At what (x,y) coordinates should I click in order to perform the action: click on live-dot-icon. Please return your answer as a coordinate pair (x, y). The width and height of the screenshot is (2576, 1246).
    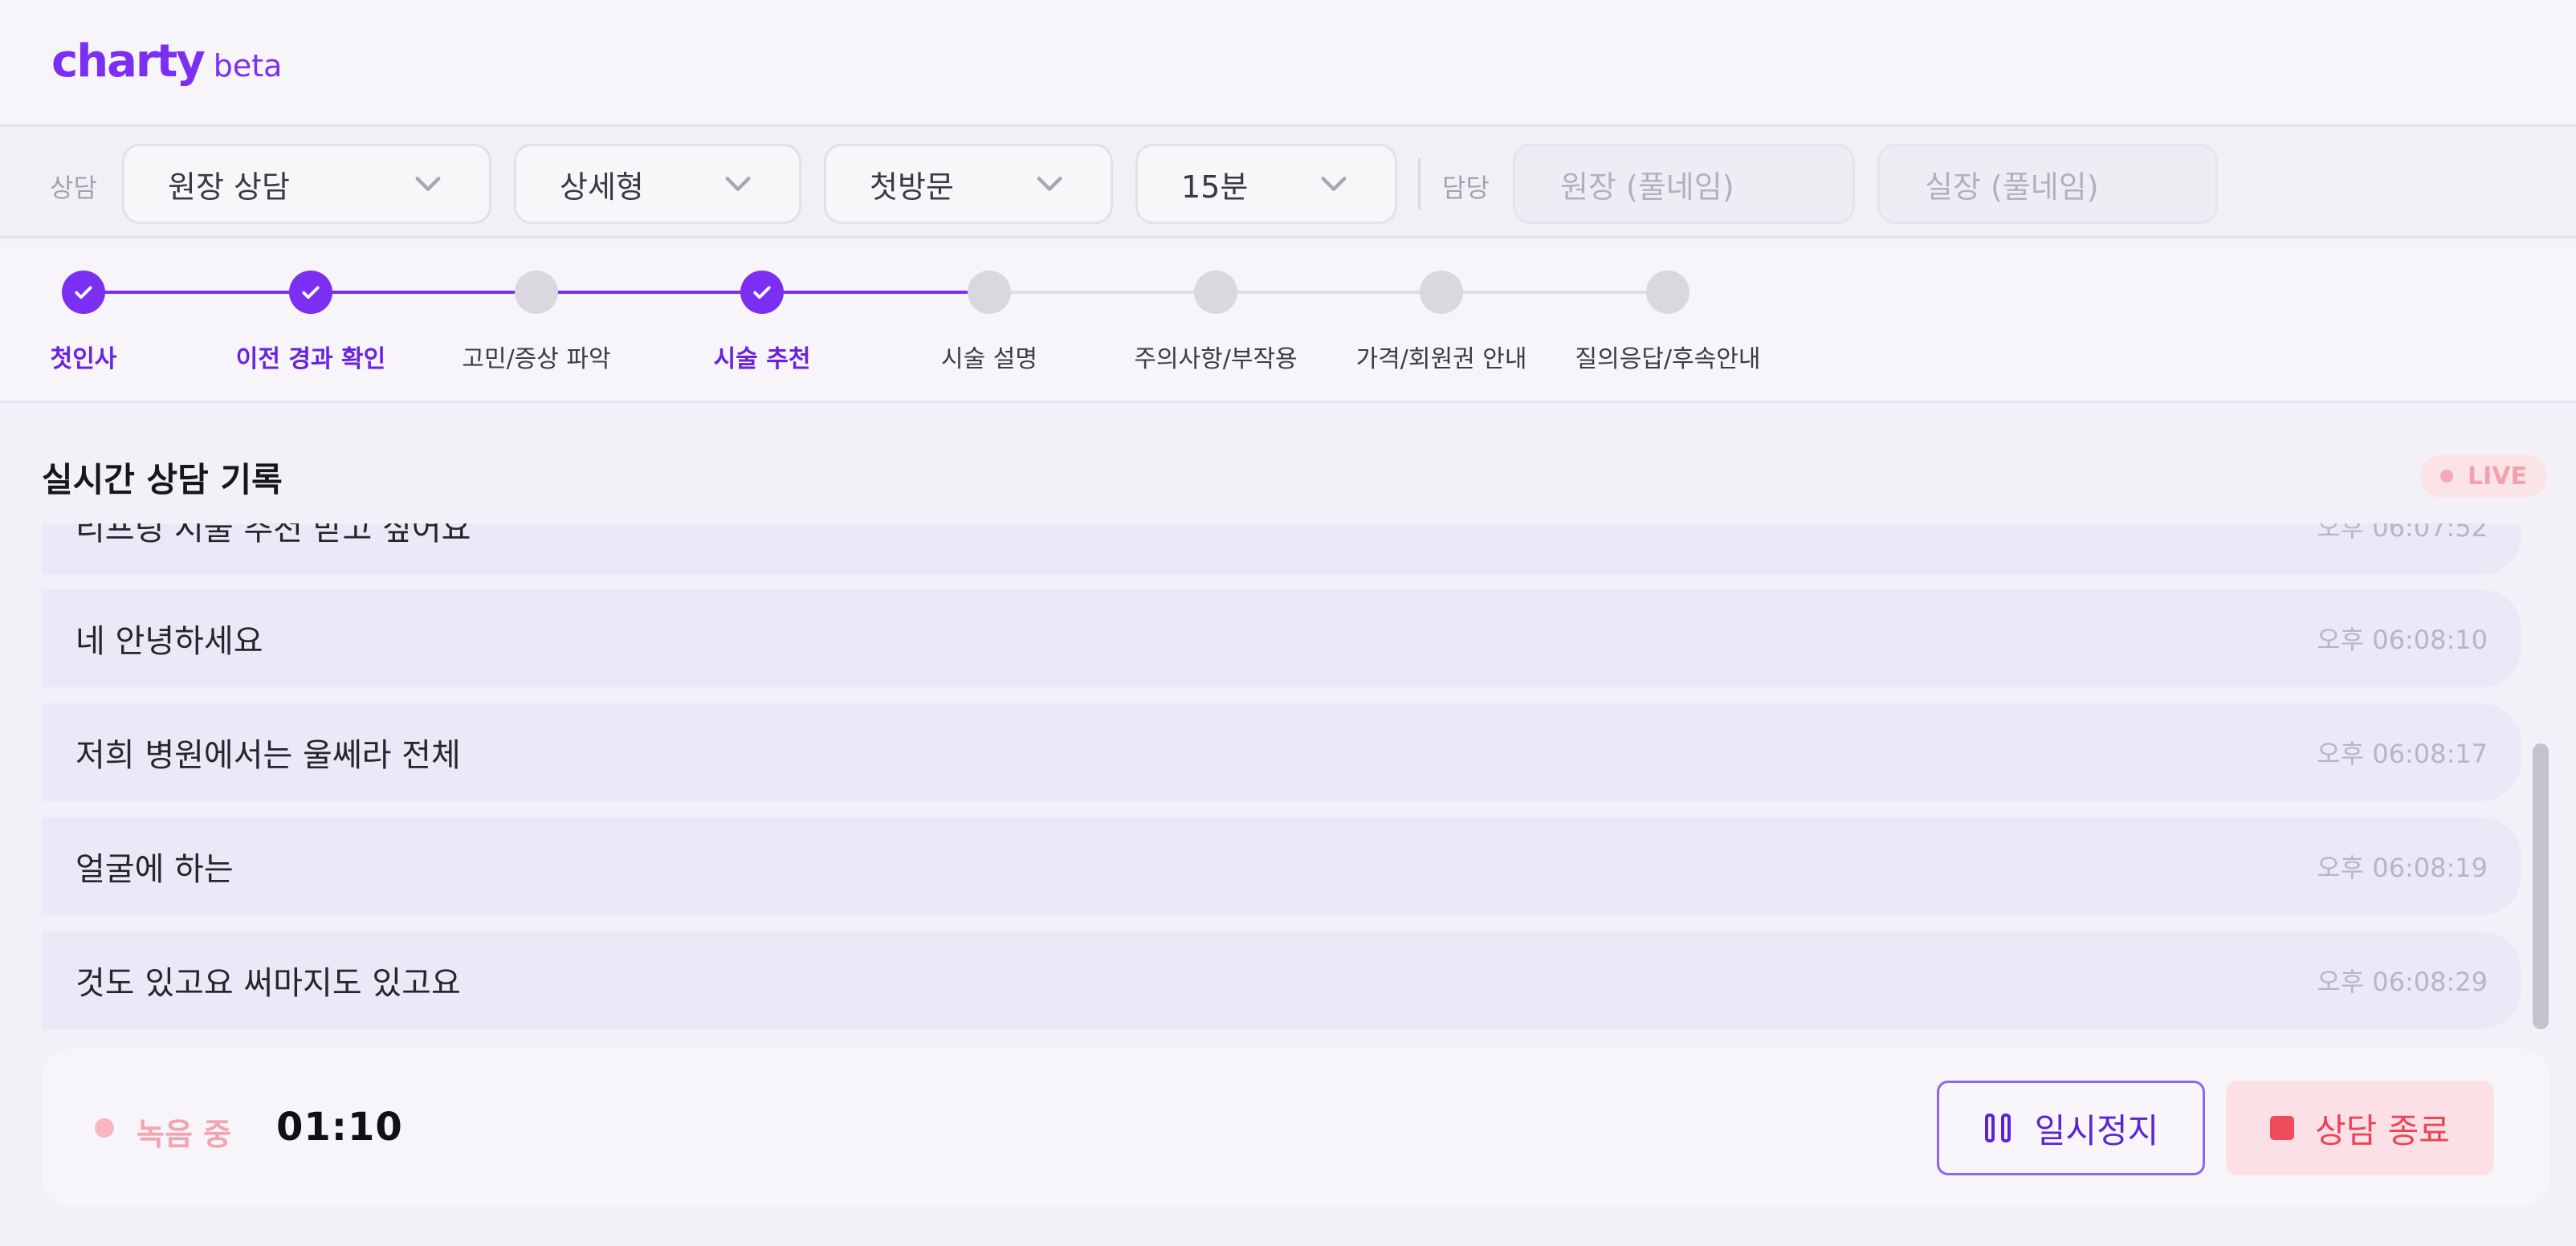
    Looking at the image, I should click on (2446, 476).